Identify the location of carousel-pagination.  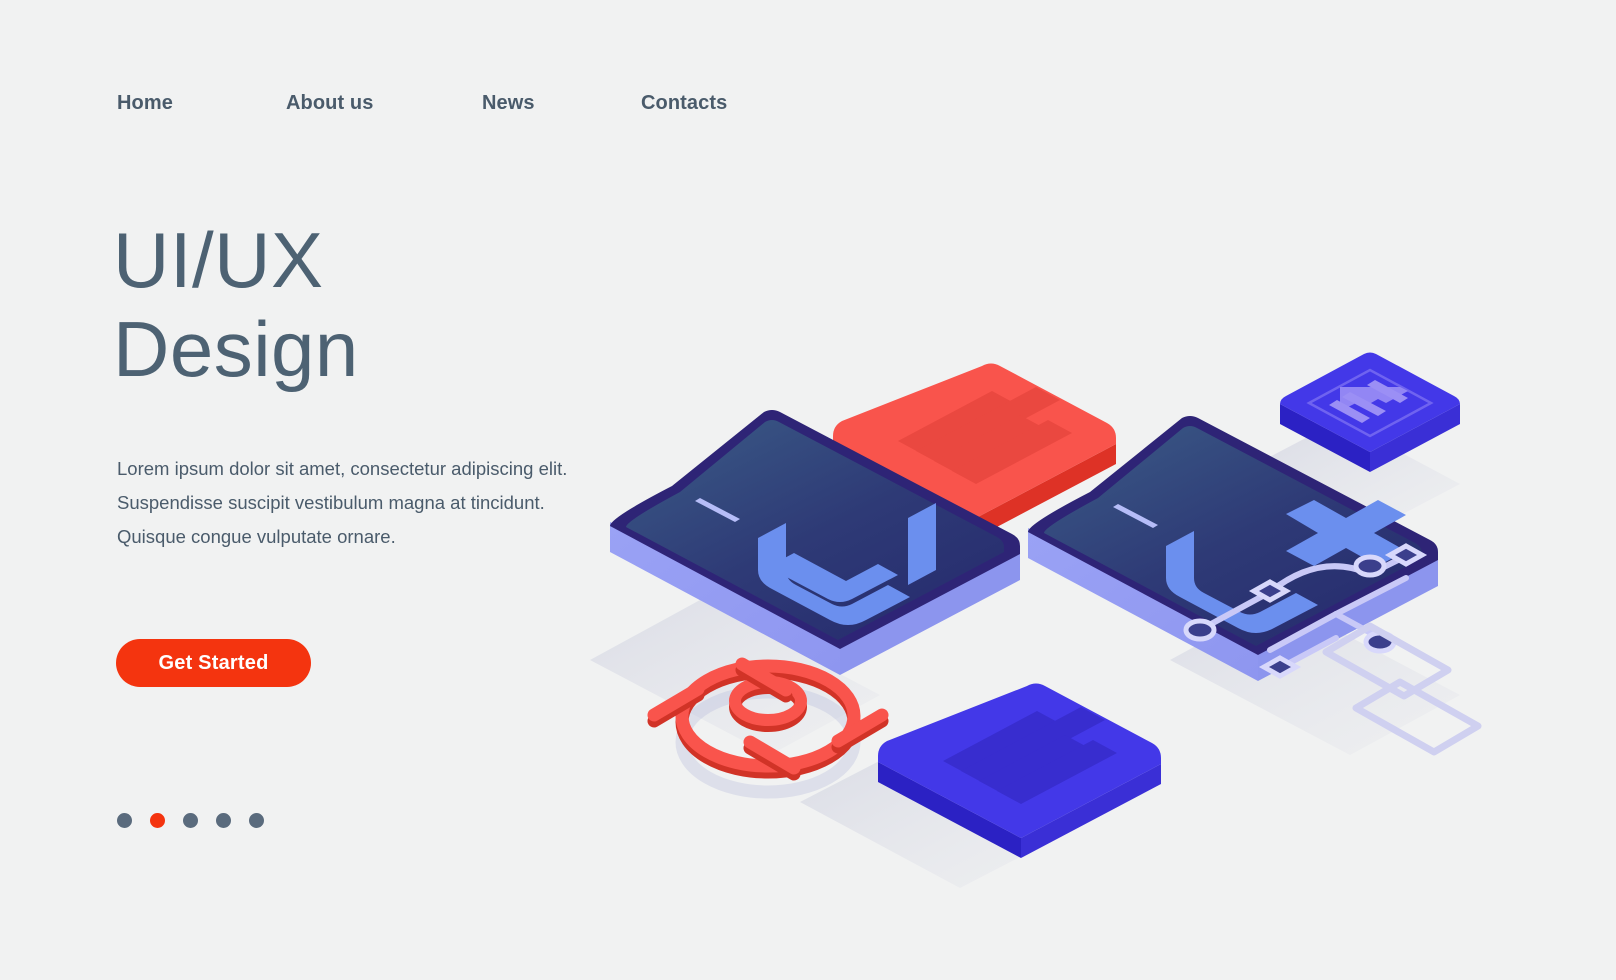
(190, 820).